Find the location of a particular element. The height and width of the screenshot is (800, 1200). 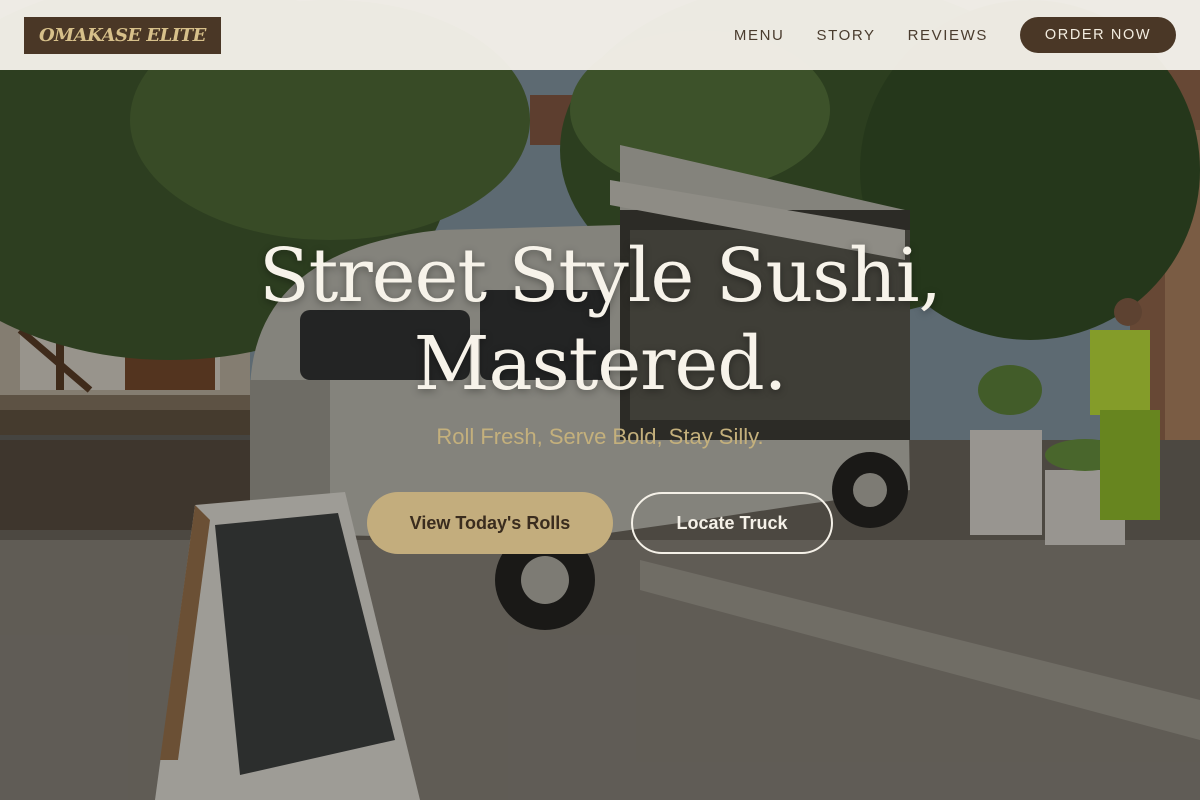

nav-story-link: STORY is located at coordinates (845, 35).